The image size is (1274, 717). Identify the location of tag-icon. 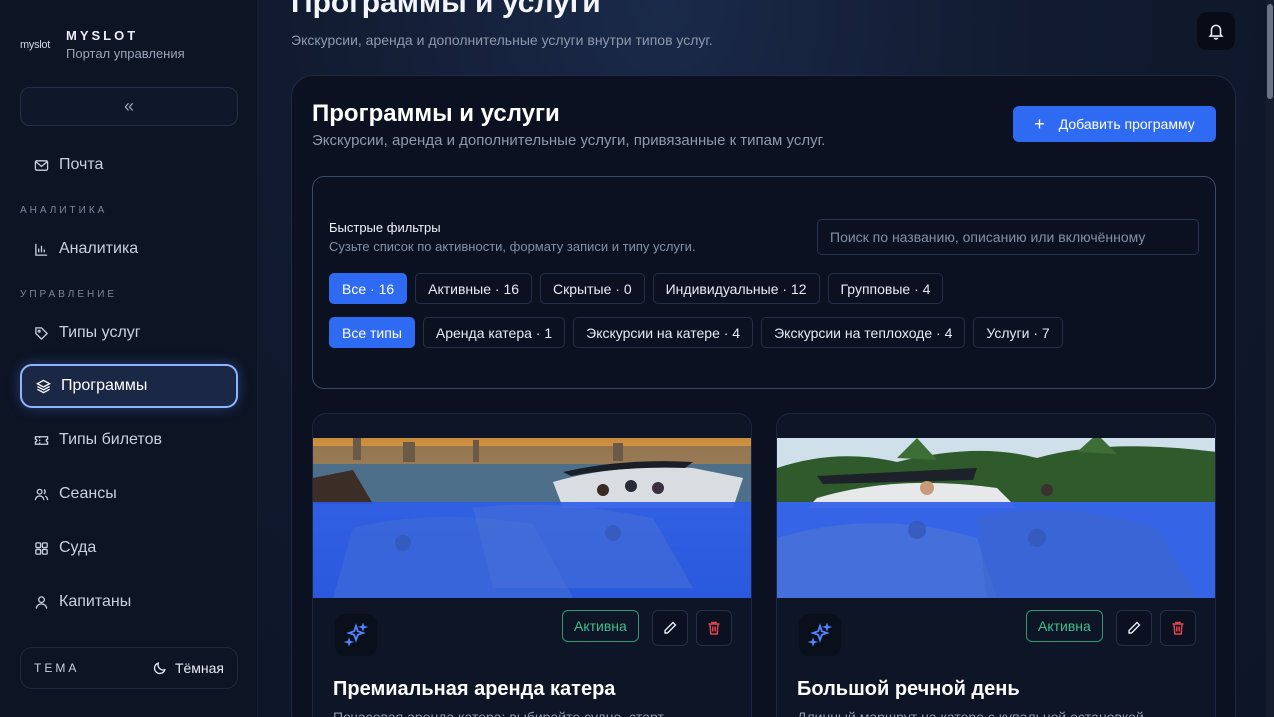
(41, 333).